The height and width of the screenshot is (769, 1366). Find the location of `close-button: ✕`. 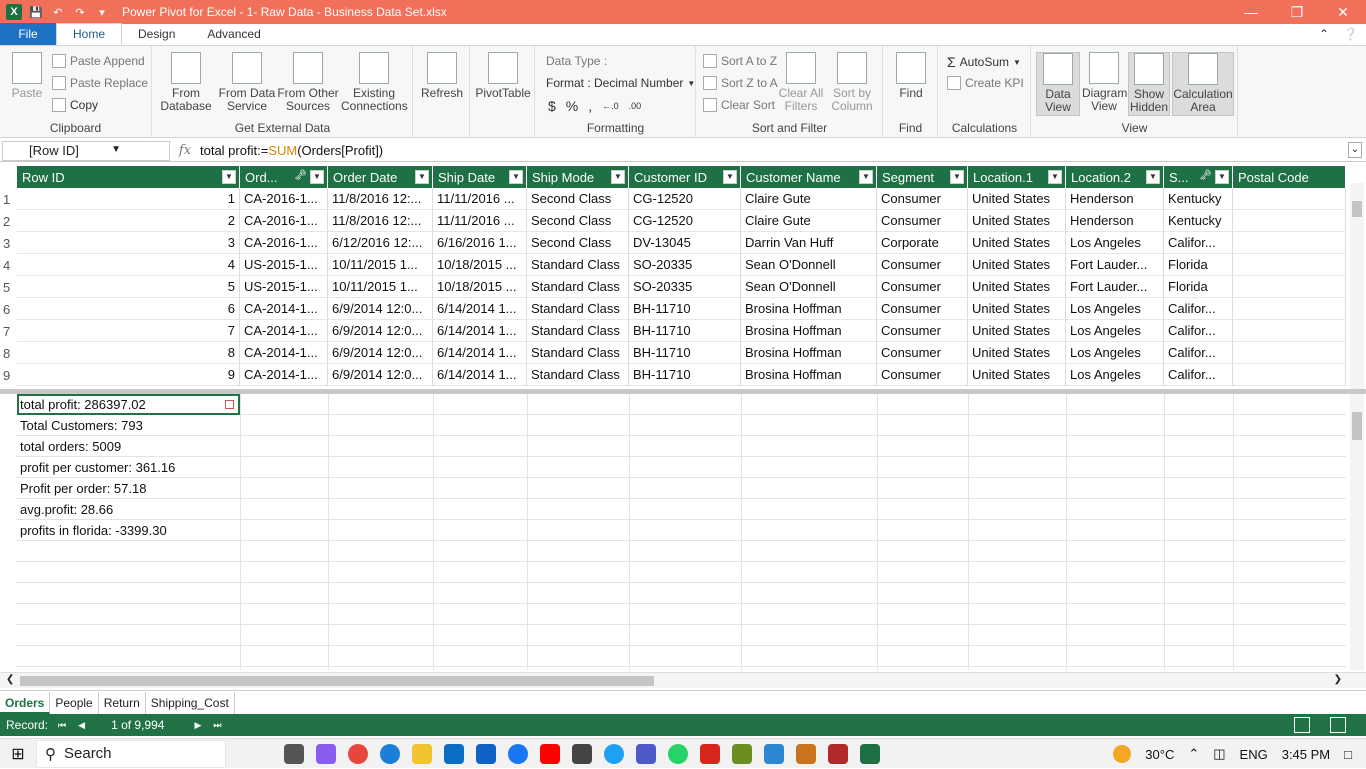

close-button: ✕ is located at coordinates (1343, 12).